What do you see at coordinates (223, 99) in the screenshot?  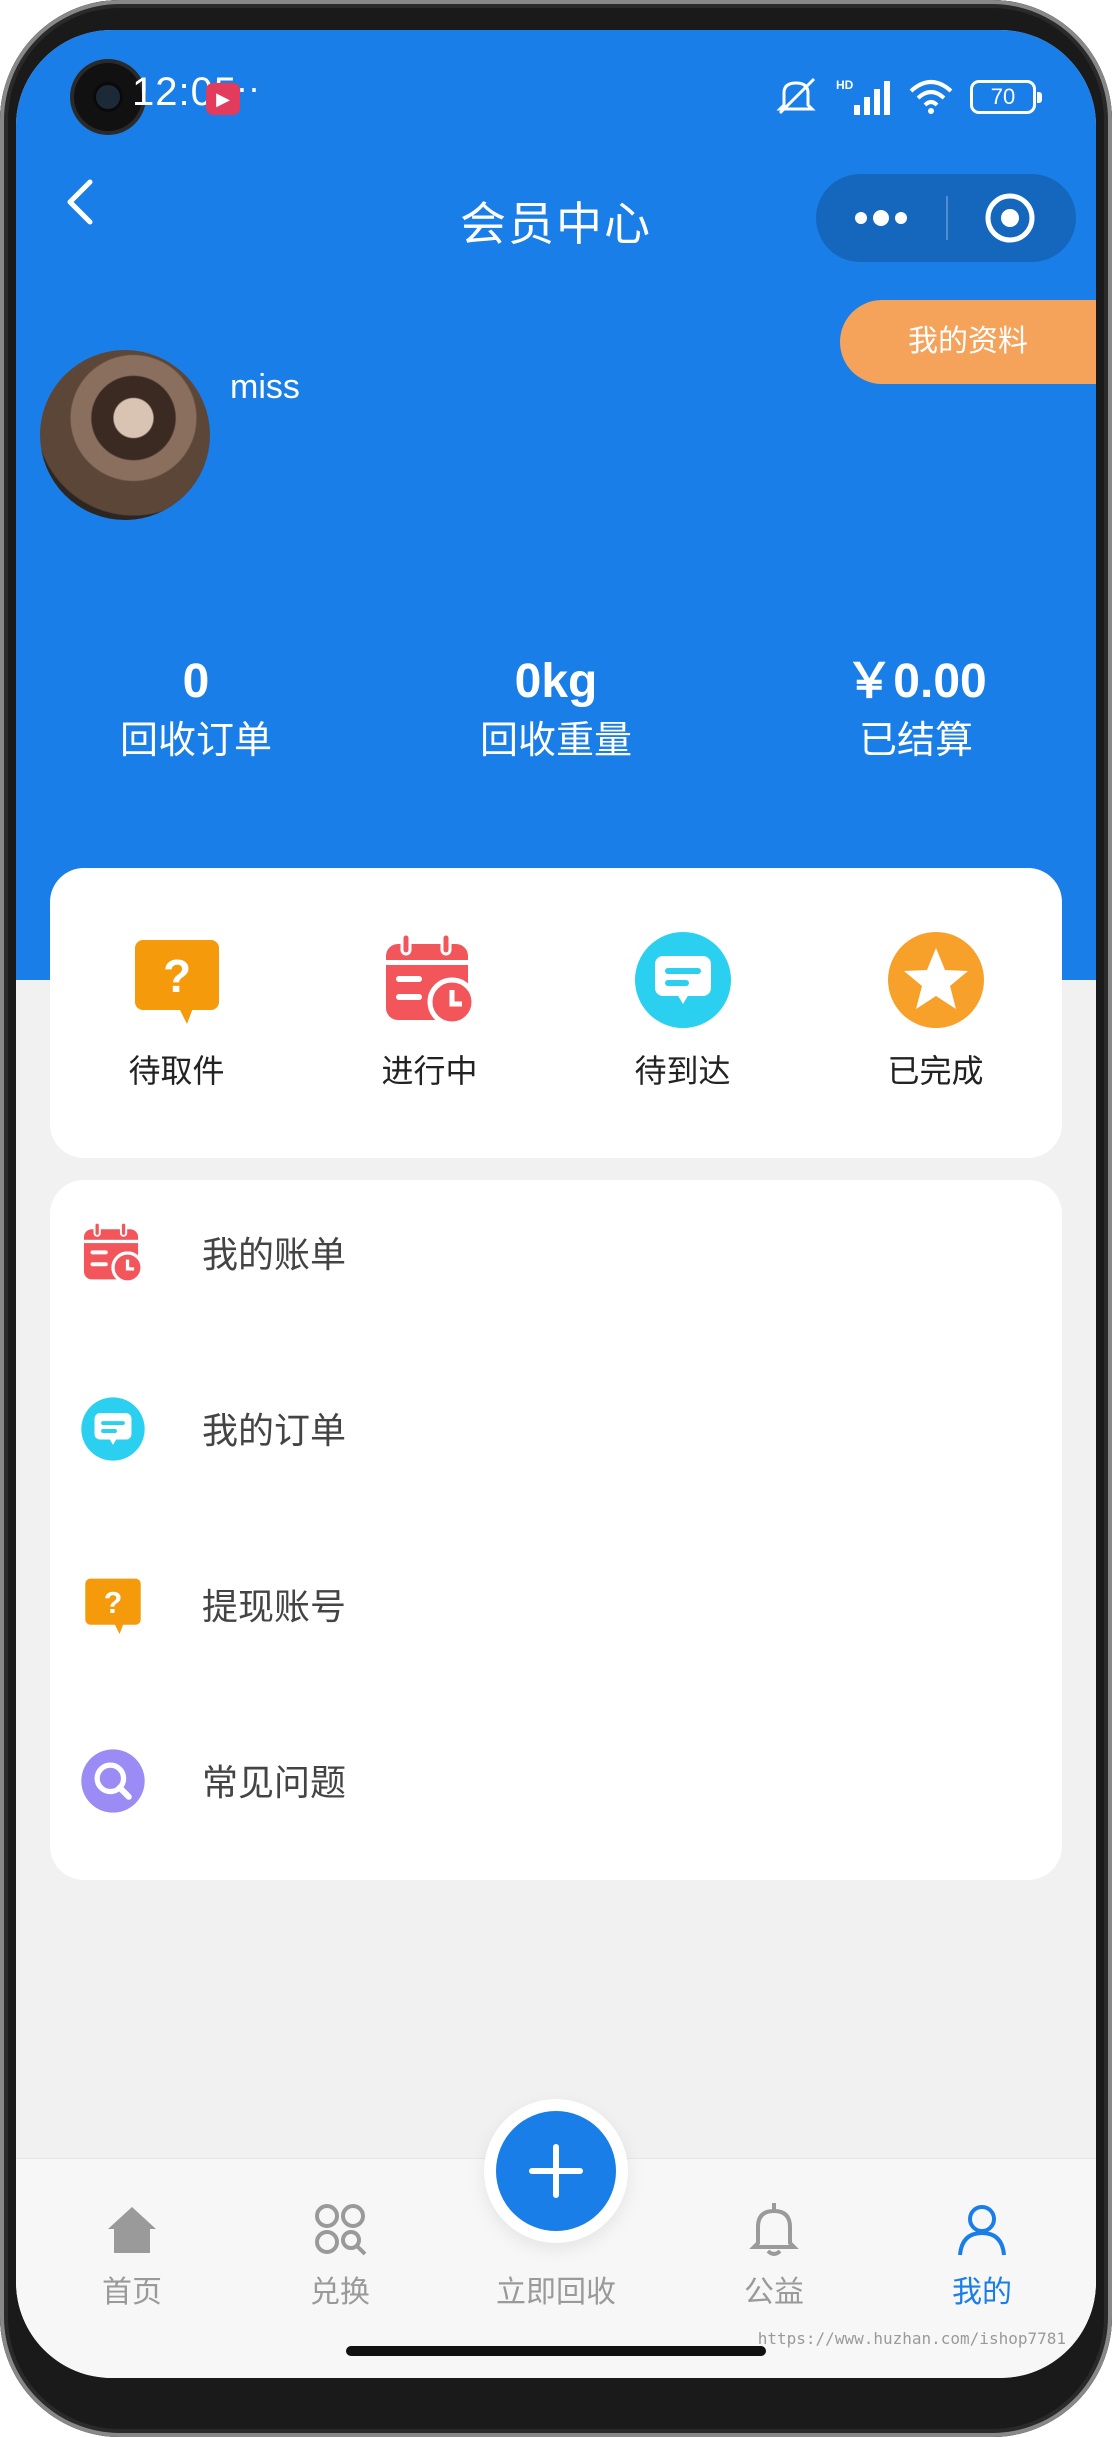 I see `video-notification-icon: ▶` at bounding box center [223, 99].